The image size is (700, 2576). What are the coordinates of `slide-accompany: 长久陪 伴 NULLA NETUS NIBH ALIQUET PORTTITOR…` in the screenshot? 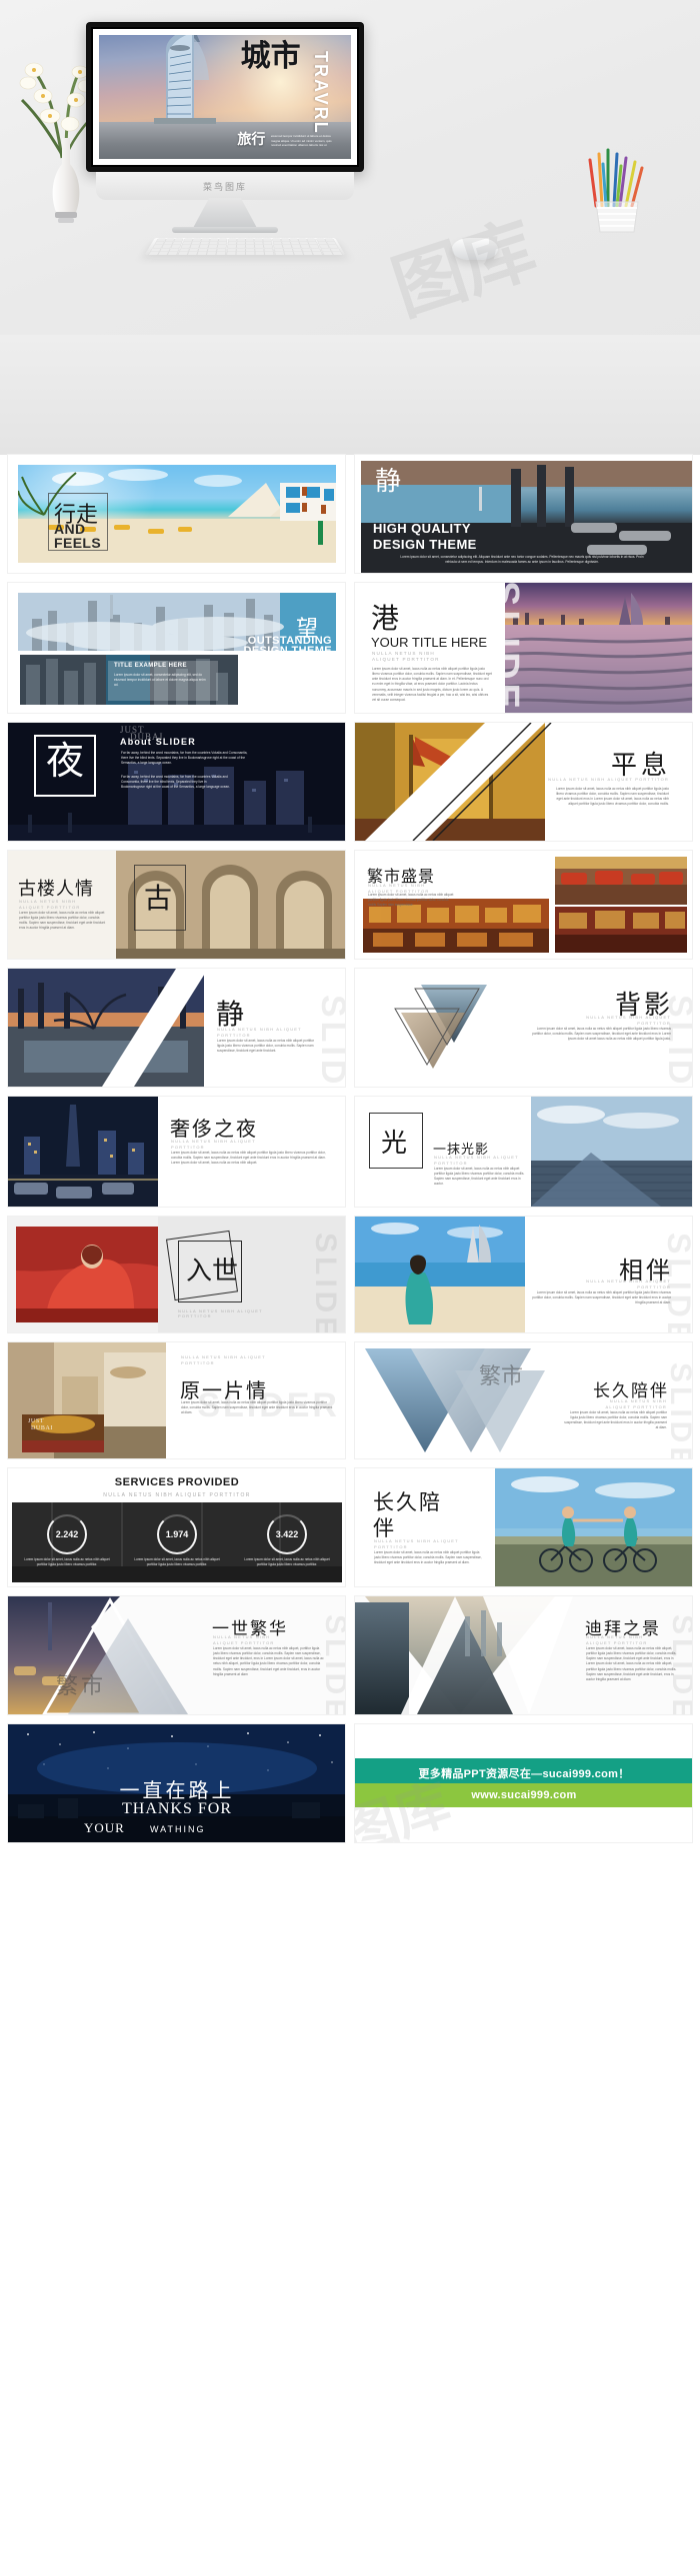 It's located at (523, 1527).